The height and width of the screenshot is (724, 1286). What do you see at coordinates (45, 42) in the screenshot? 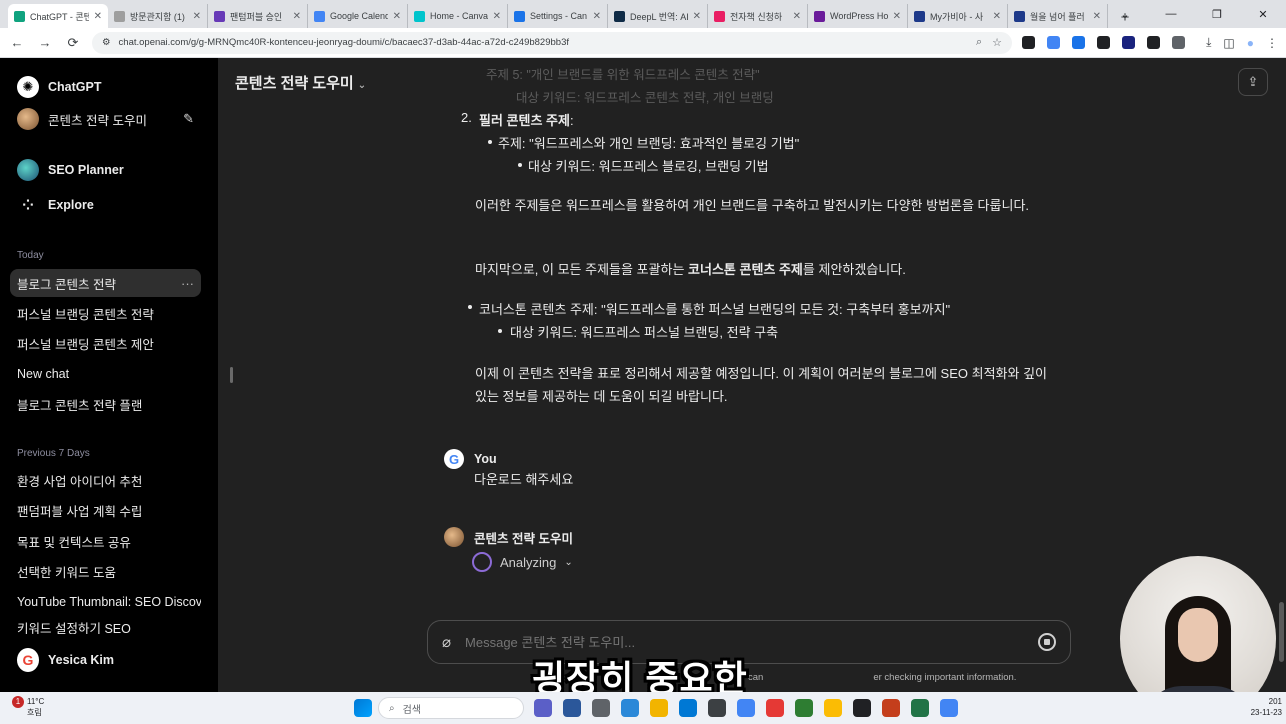
I see `forward-icon: →` at bounding box center [45, 42].